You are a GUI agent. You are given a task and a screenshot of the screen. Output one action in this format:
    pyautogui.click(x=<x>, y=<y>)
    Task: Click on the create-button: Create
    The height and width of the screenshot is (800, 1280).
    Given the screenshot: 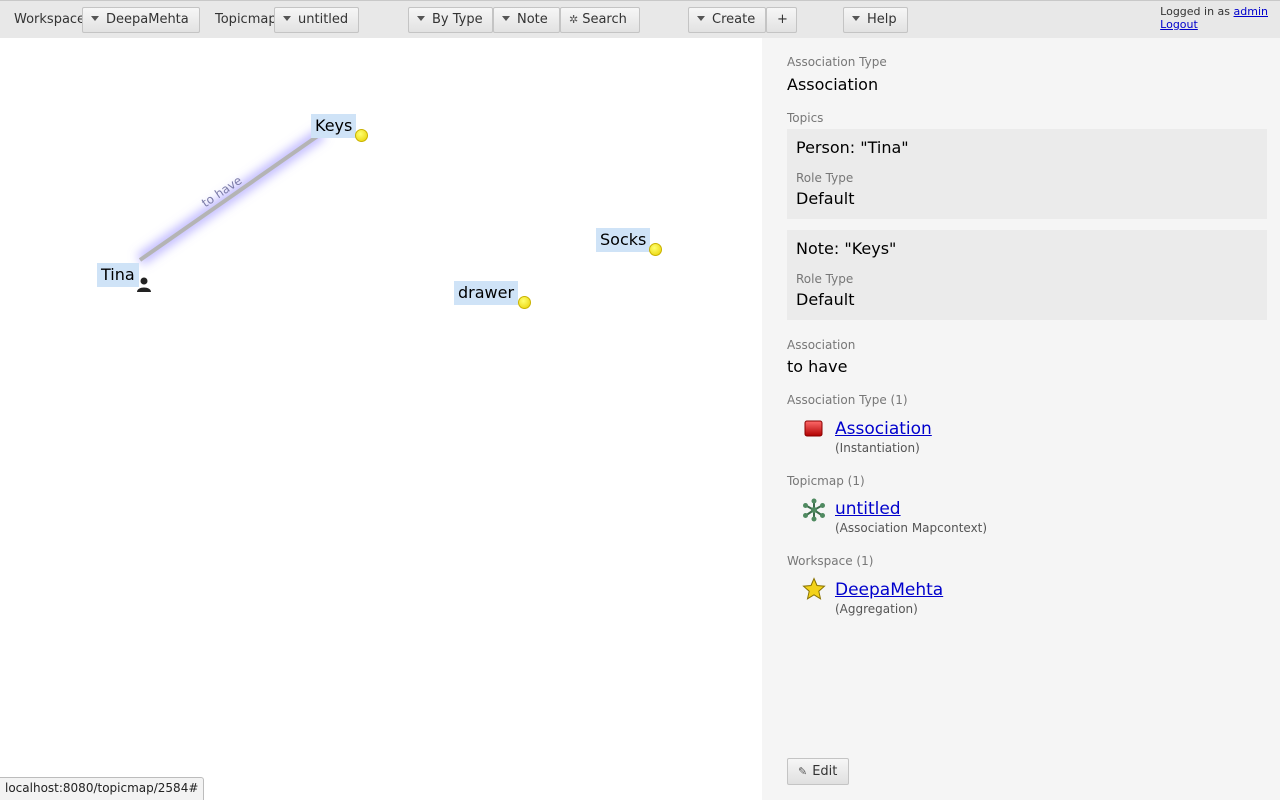 What is the action you would take?
    pyautogui.click(x=727, y=20)
    